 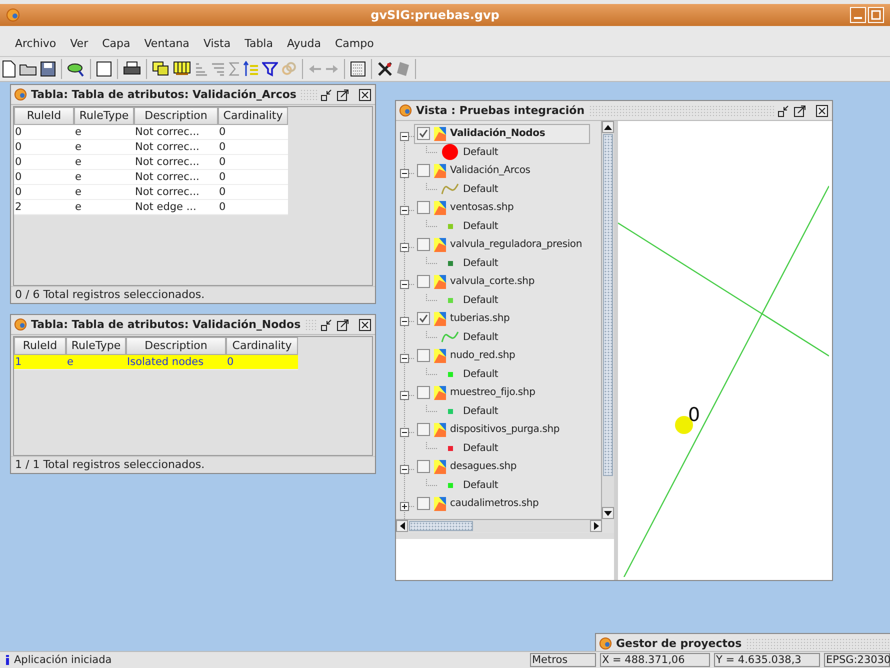 I want to click on menu-item: Ver, so click(x=79, y=43).